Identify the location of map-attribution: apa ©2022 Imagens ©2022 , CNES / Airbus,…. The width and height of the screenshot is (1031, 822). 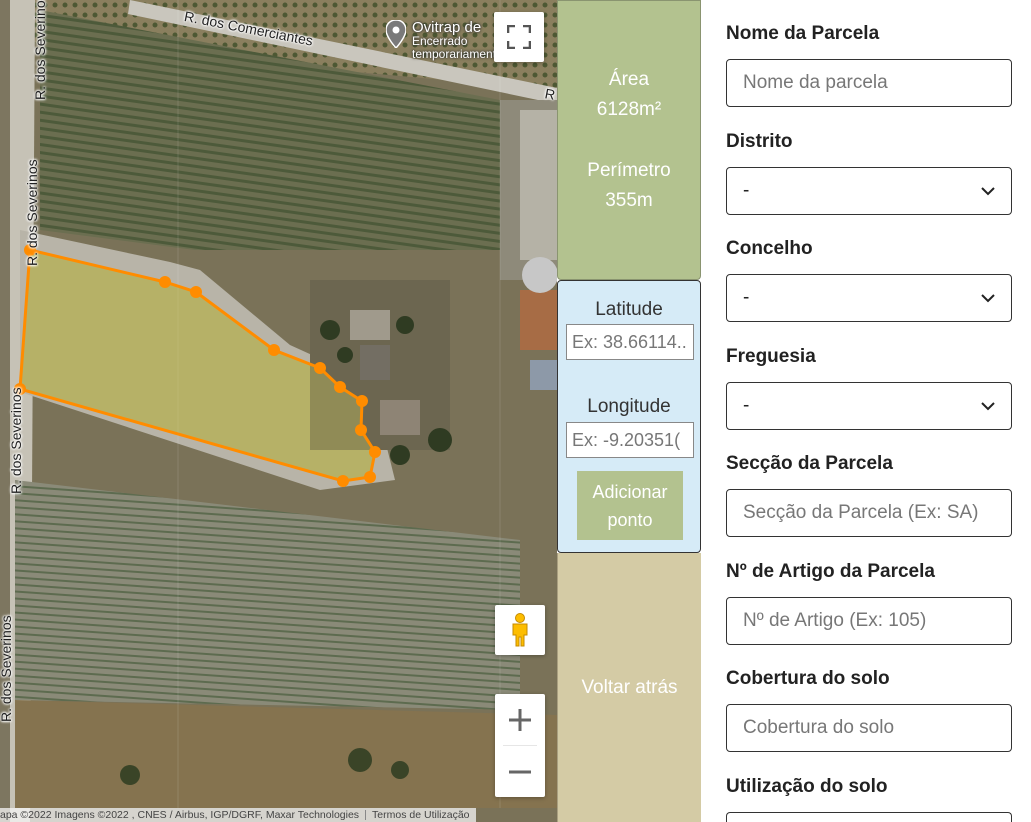
(238, 815).